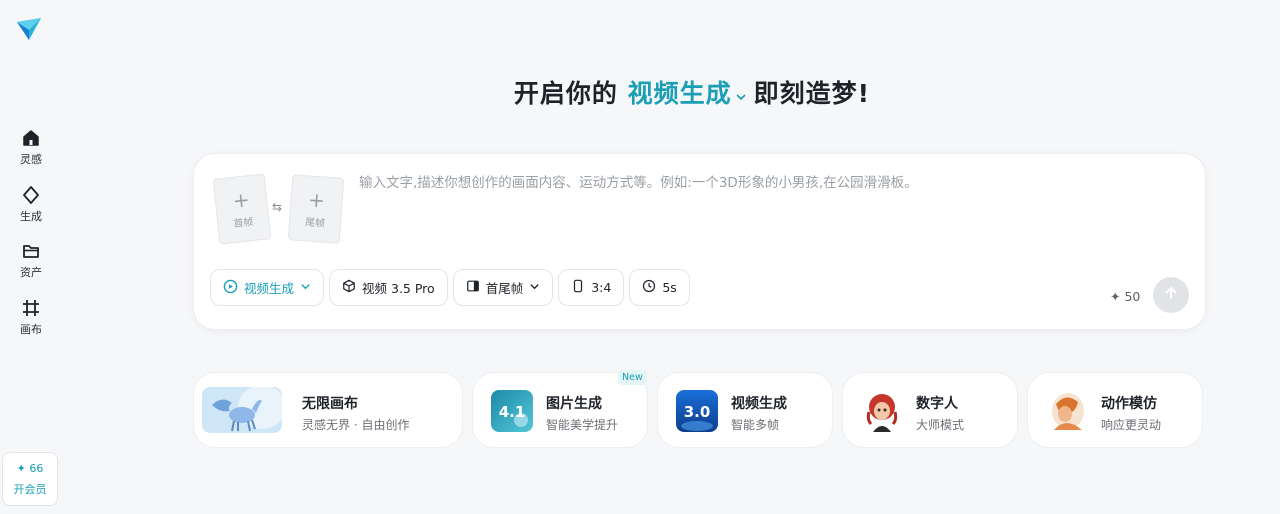 Image resolution: width=1280 pixels, height=514 pixels. Describe the element at coordinates (31, 321) in the screenshot. I see `sidebar-item-canvas: 画布` at that location.